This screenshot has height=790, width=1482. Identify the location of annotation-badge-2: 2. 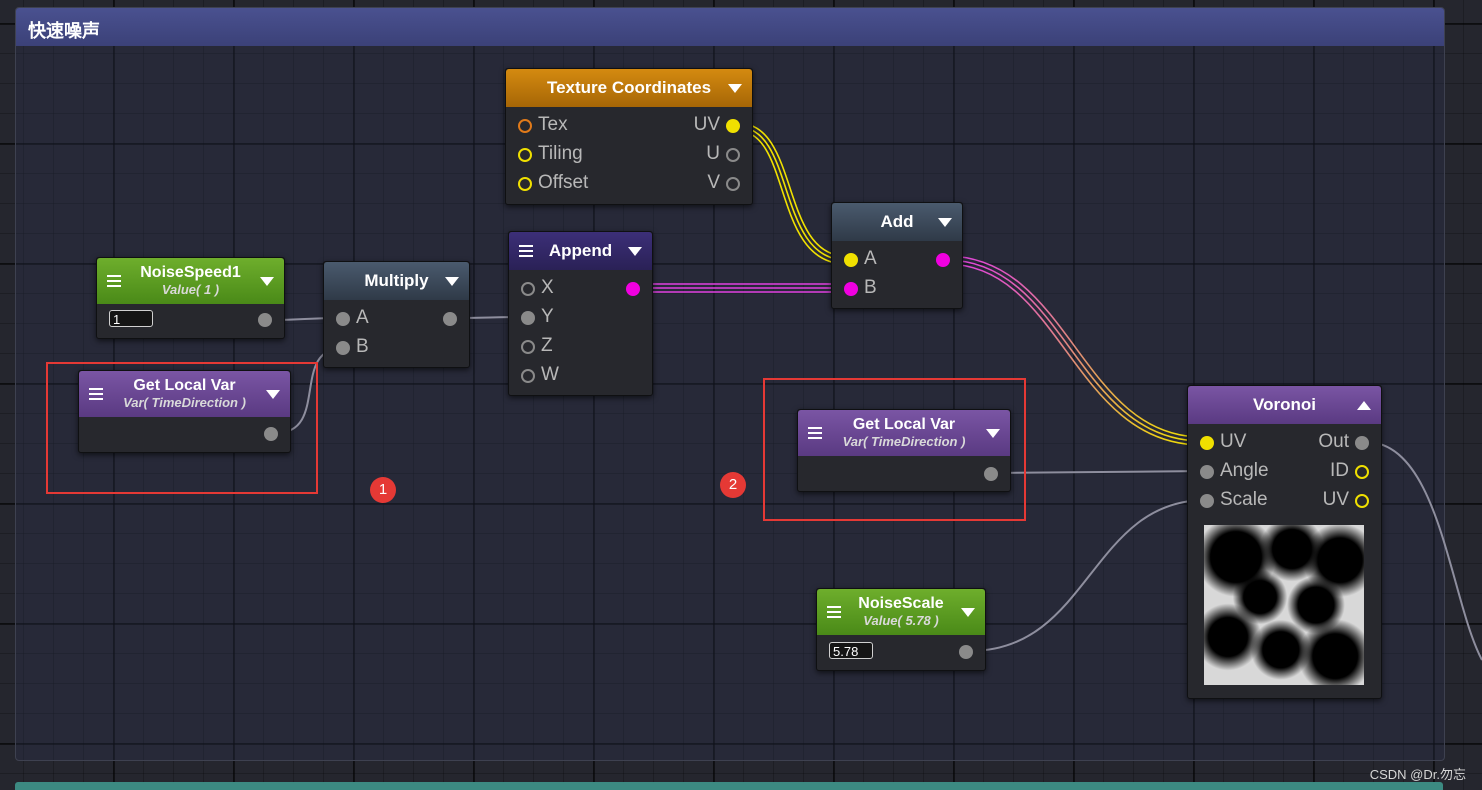
(733, 485).